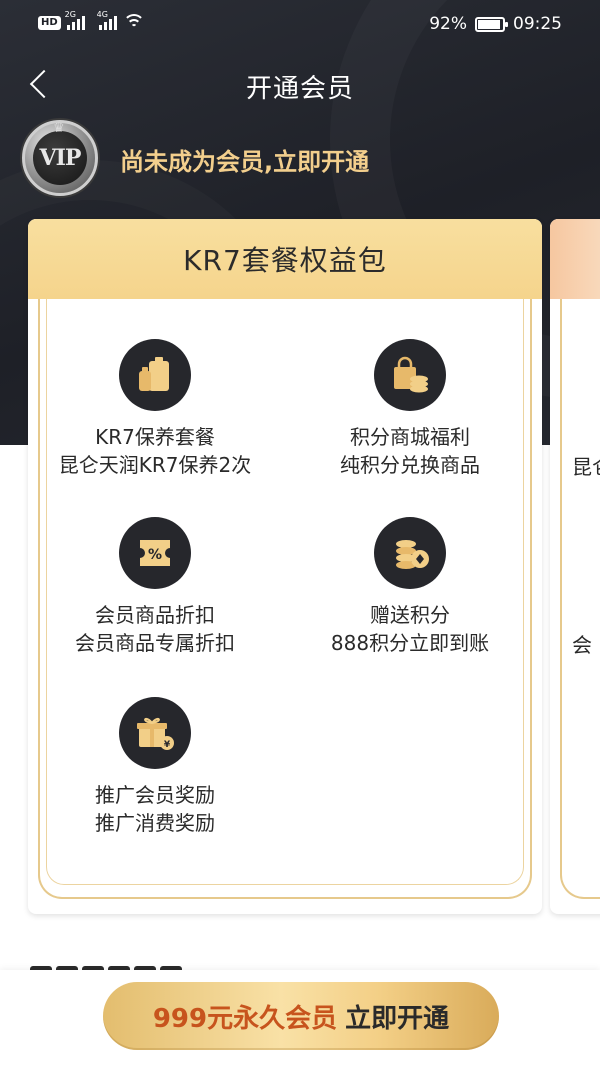  I want to click on vip-badge-text: VIP, so click(60, 158).